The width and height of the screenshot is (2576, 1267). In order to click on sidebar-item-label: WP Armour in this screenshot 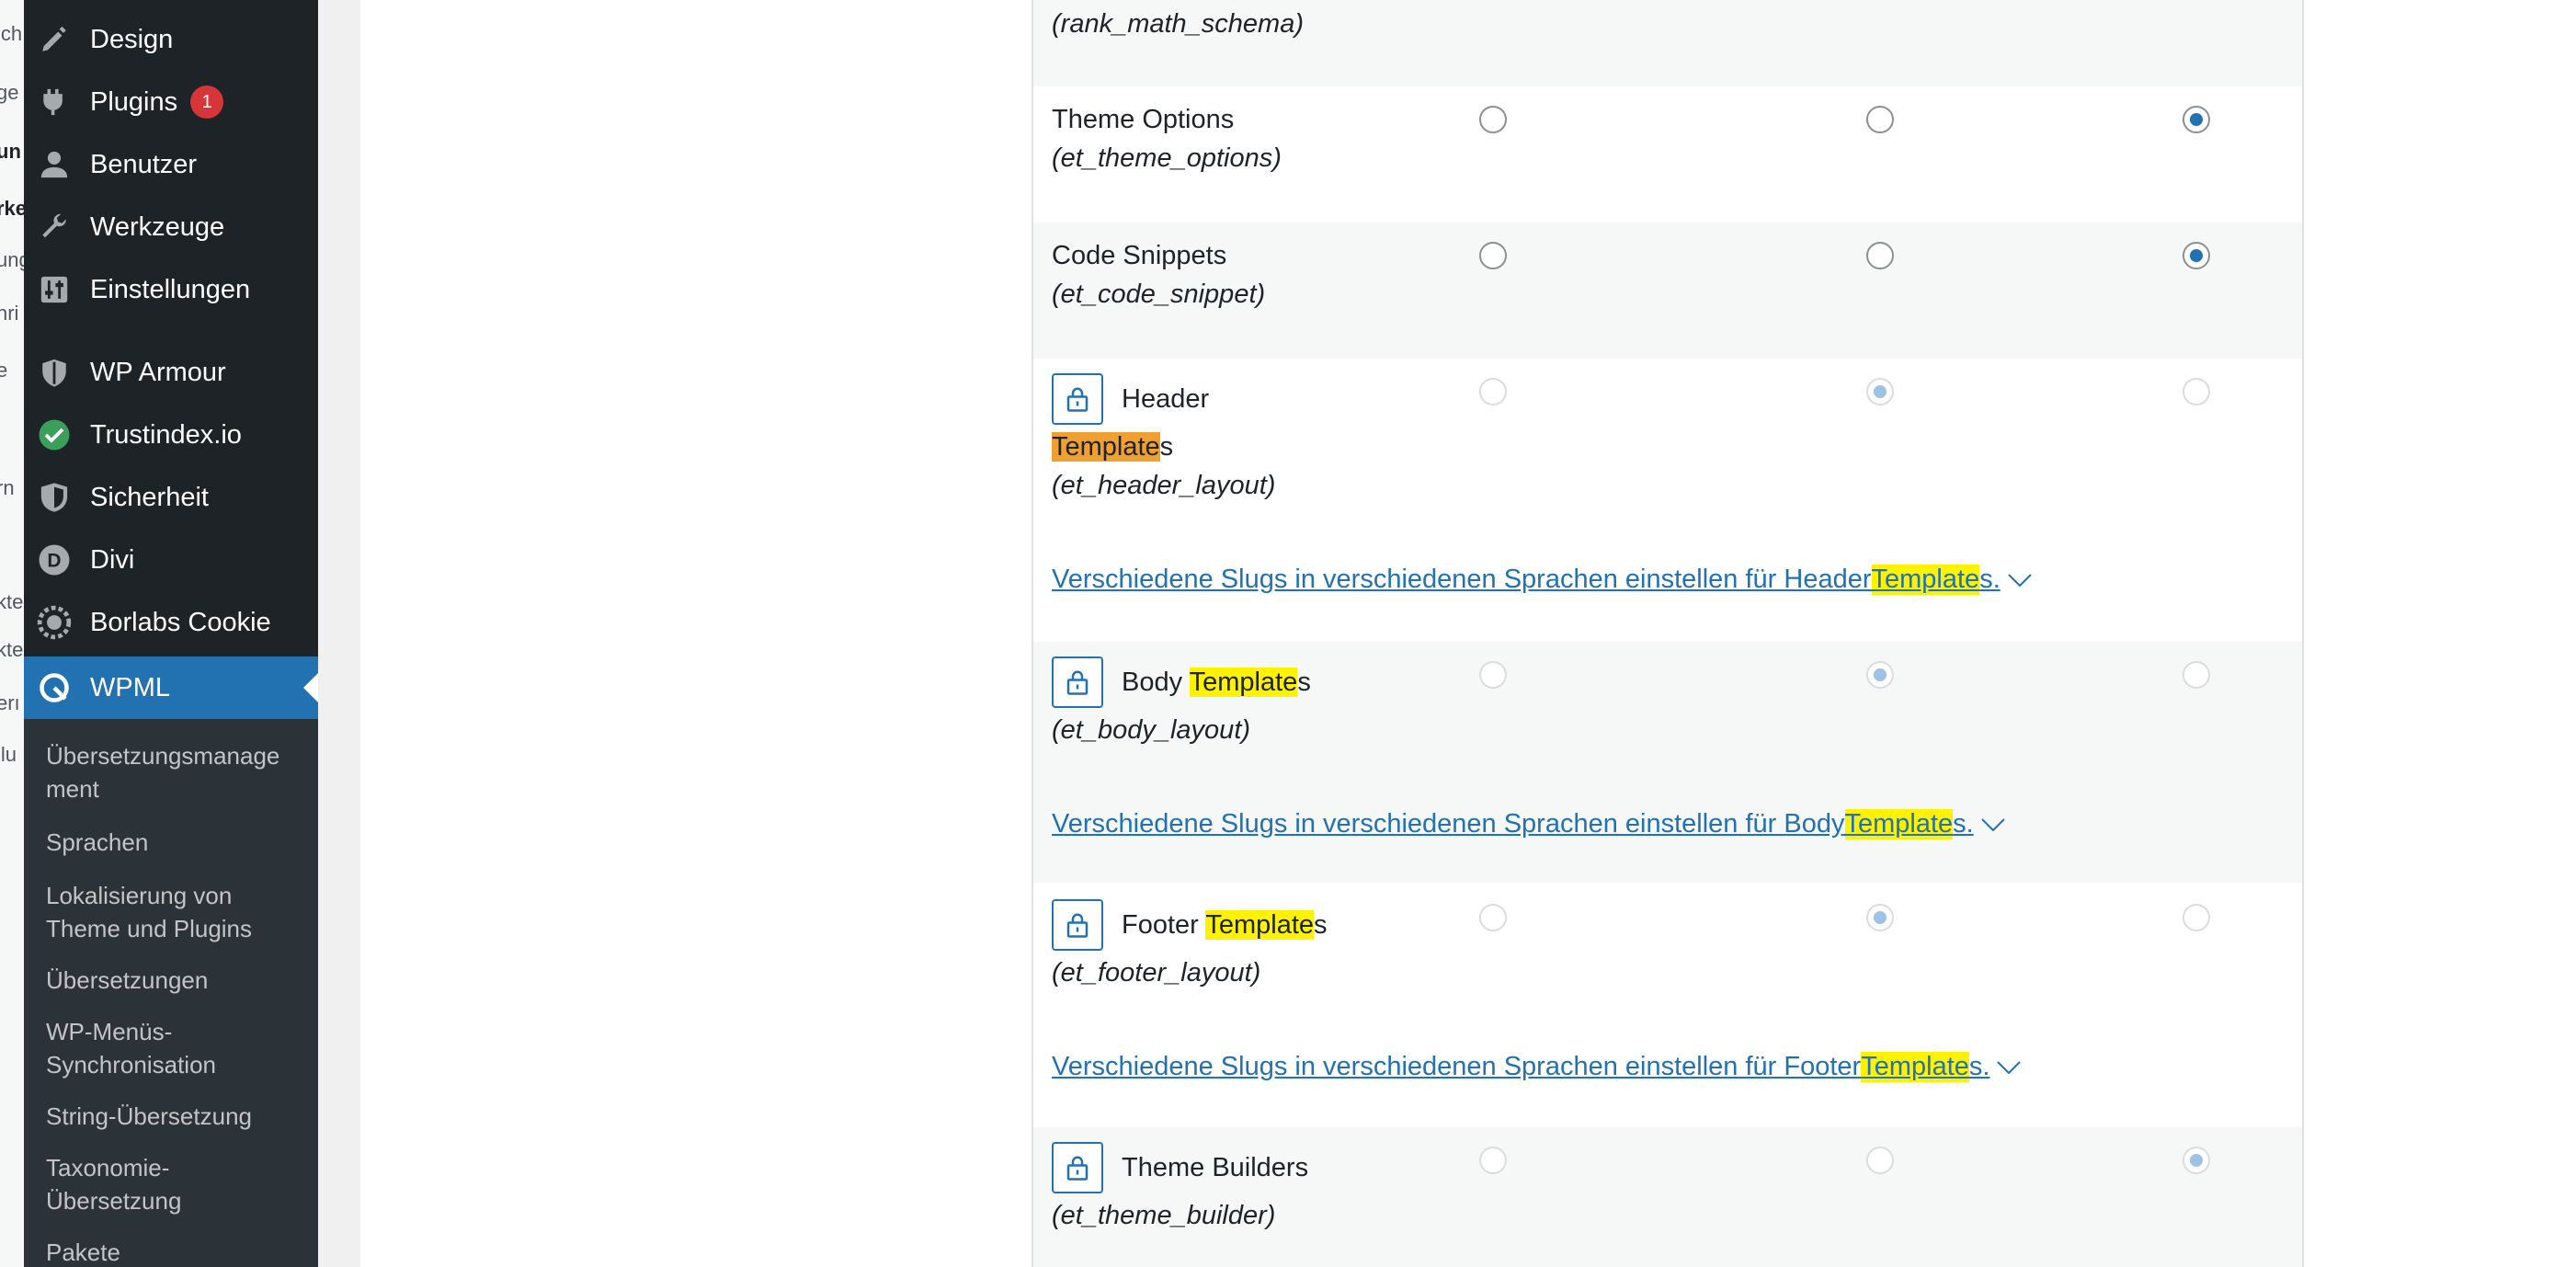, I will do `click(158, 372)`.